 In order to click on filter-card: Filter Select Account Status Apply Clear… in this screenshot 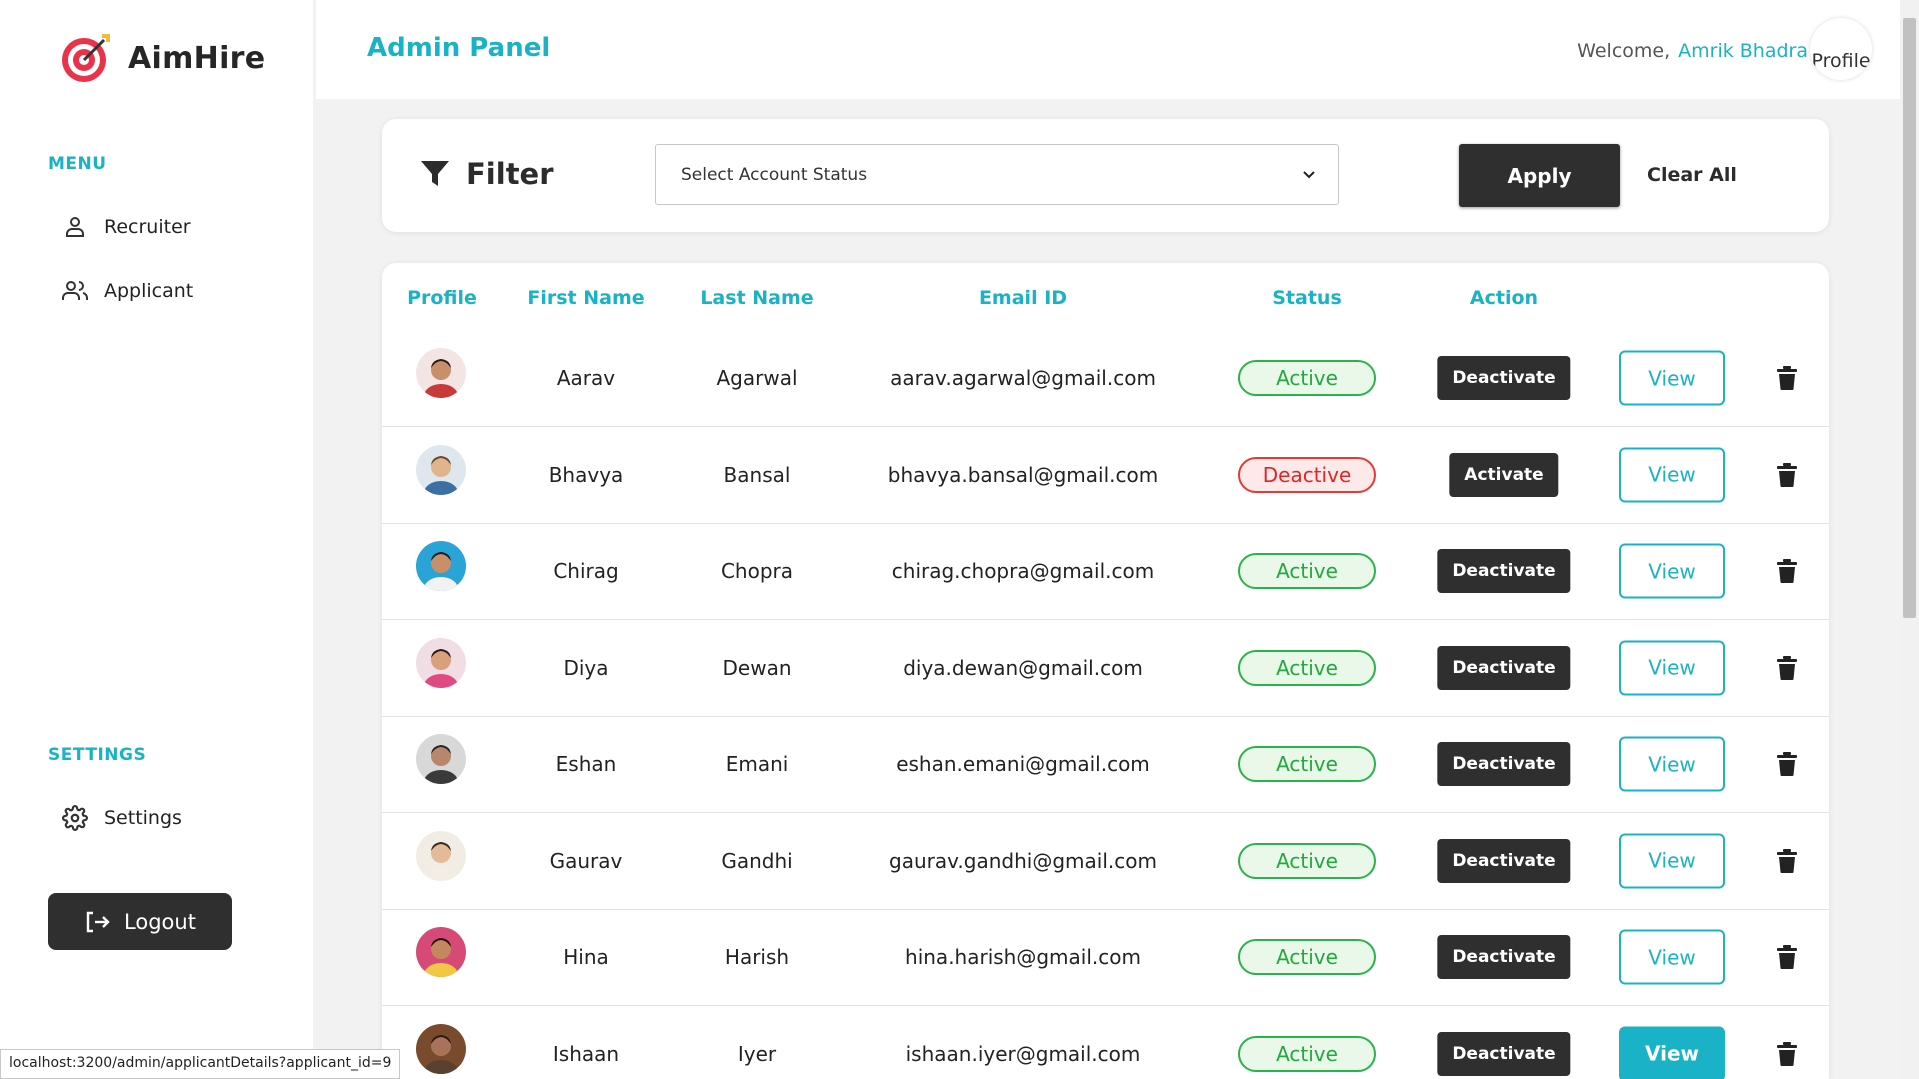, I will do `click(1105, 175)`.